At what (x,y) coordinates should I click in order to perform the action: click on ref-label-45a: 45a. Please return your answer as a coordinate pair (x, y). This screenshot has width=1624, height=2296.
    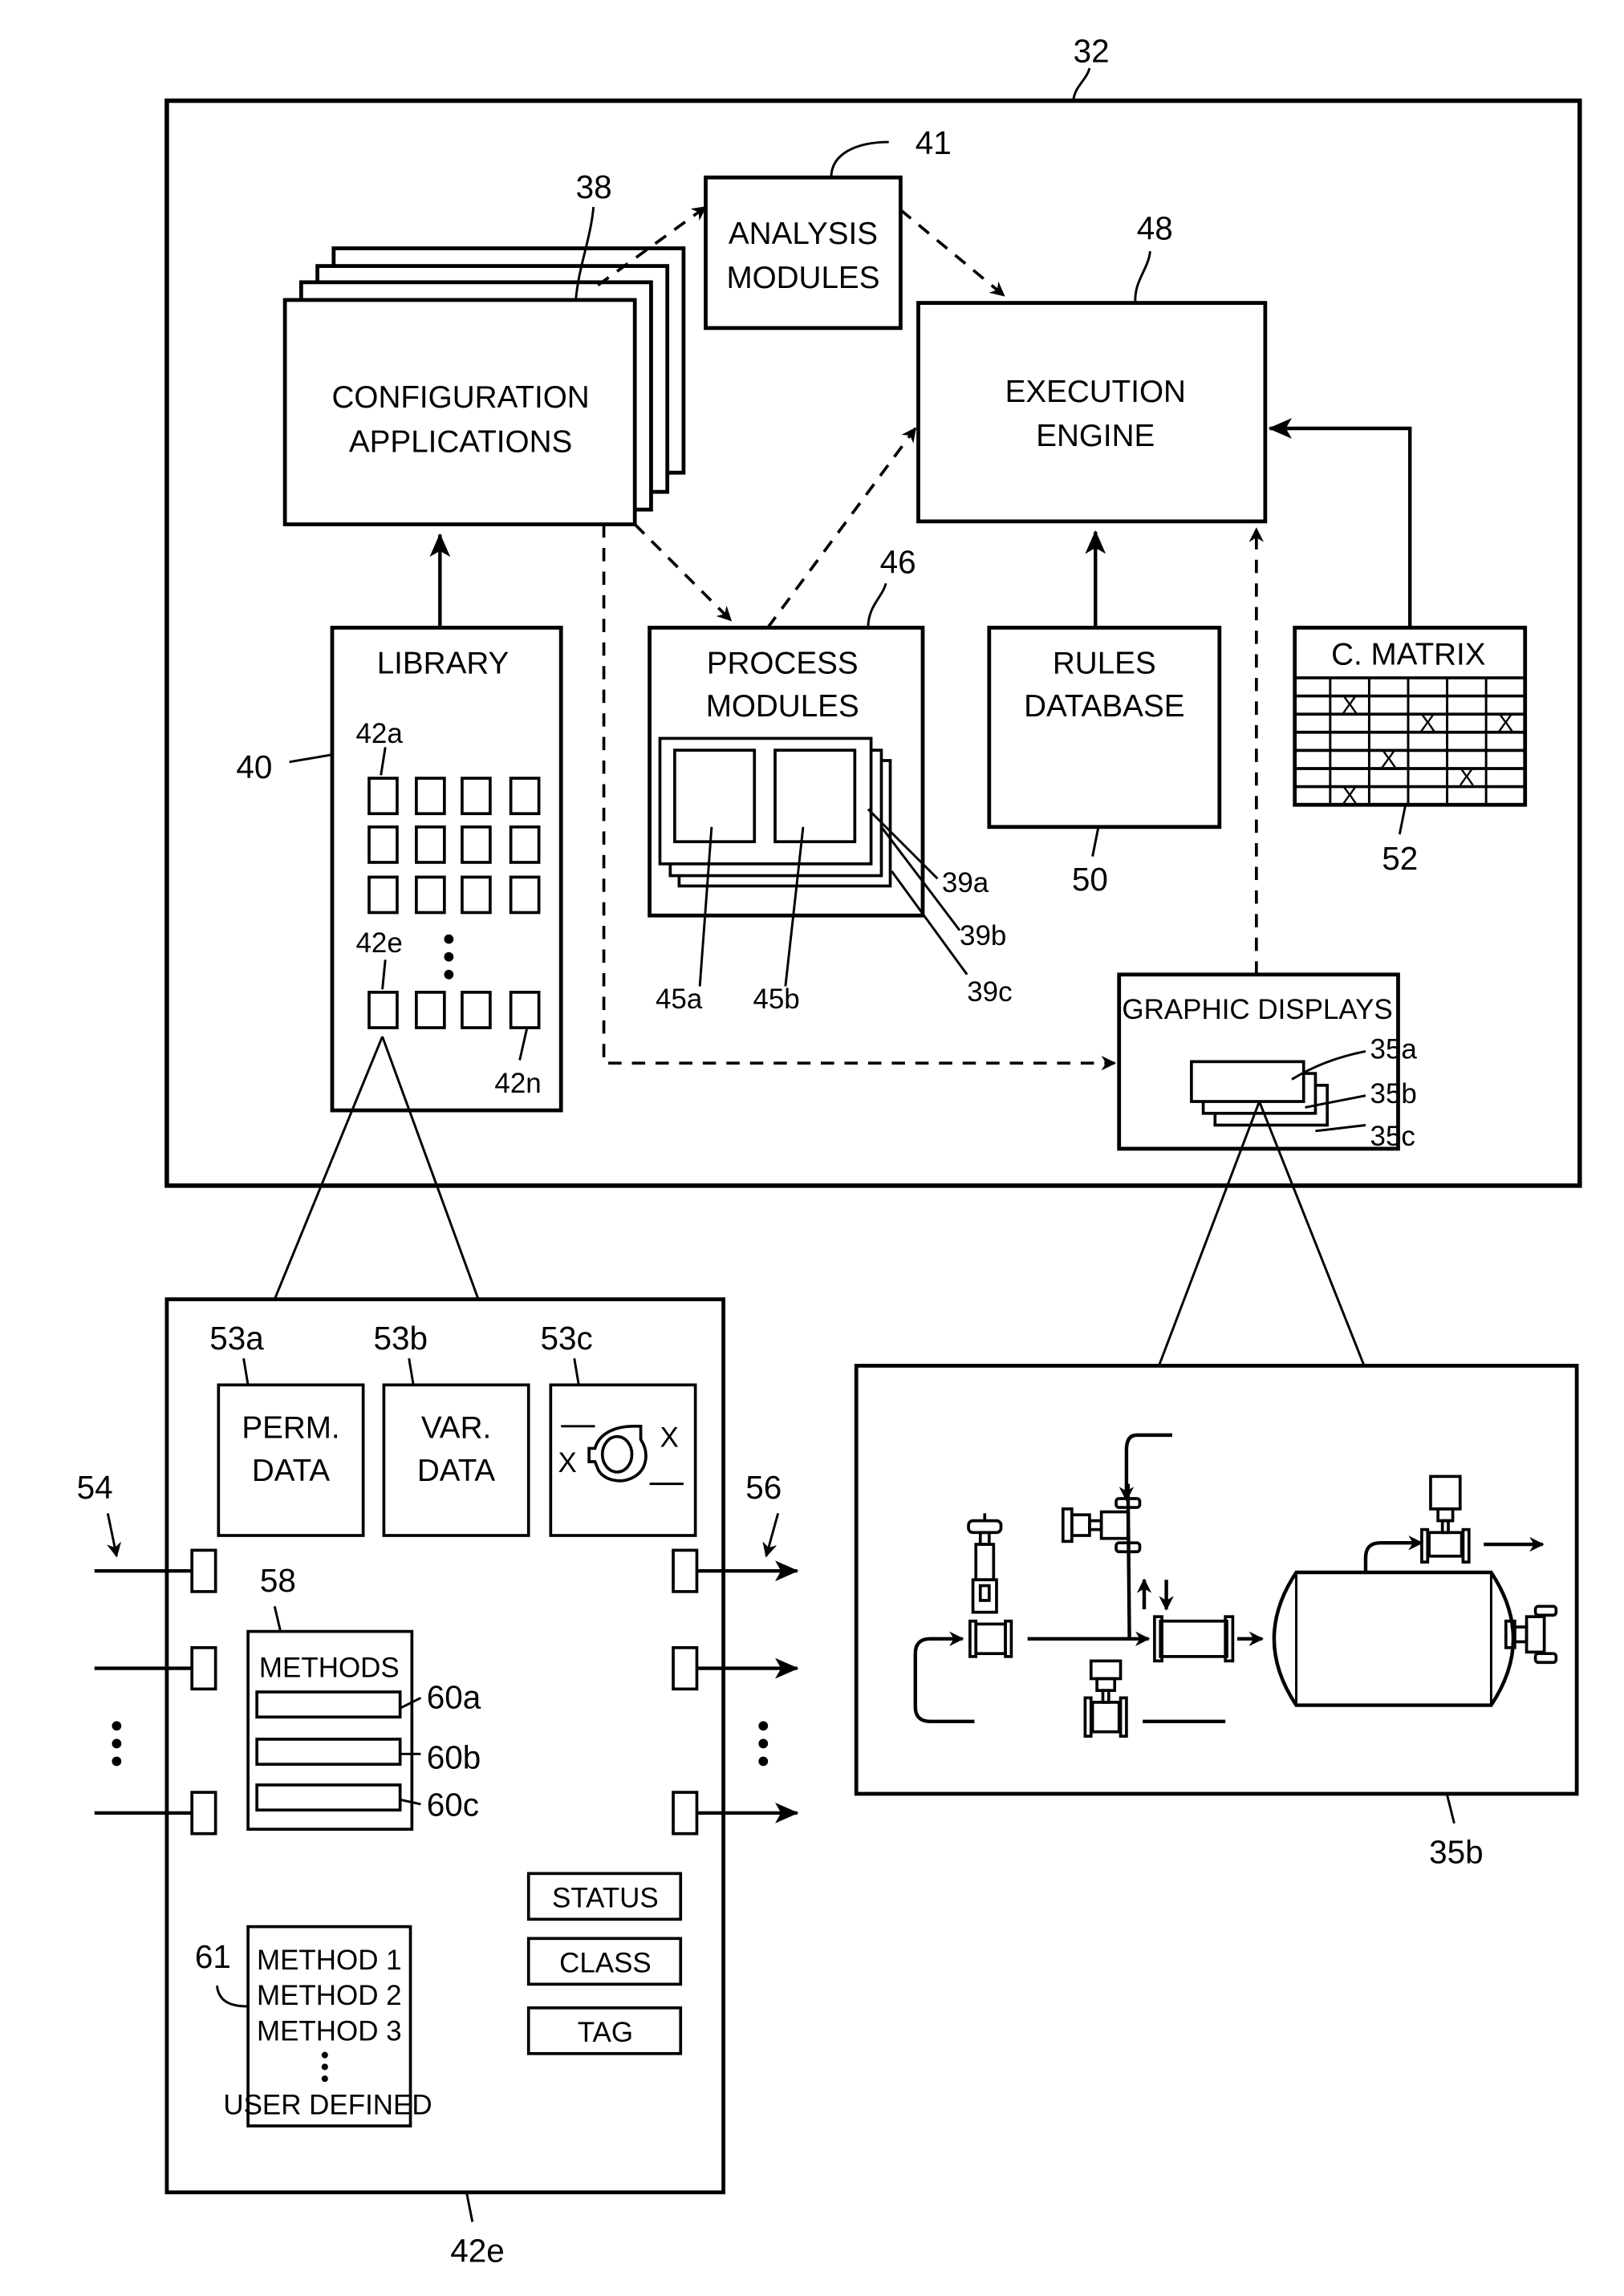
    Looking at the image, I should click on (679, 999).